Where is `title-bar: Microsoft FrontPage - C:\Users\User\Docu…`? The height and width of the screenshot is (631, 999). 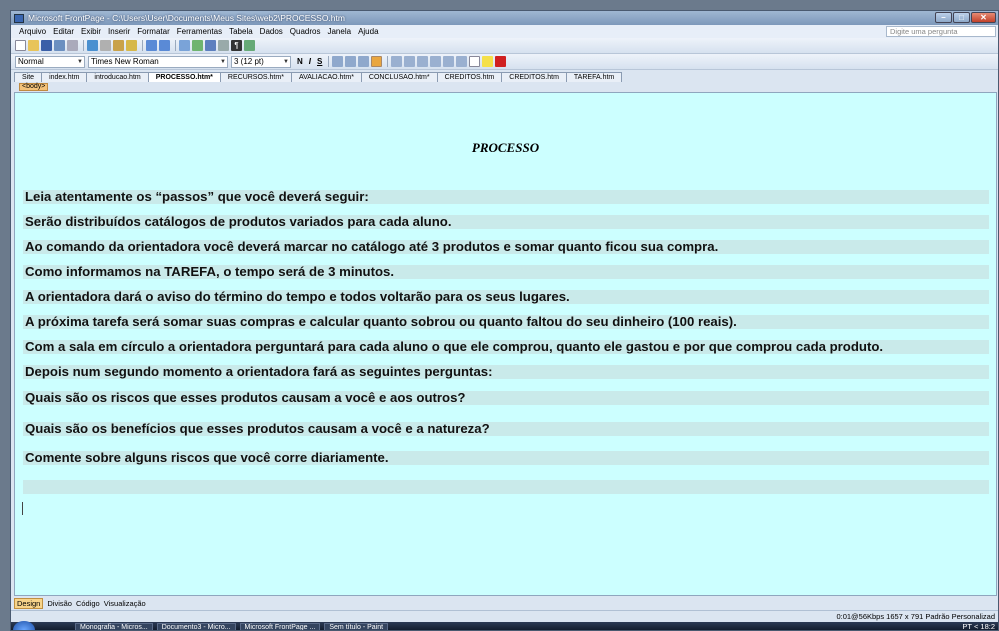 title-bar: Microsoft FrontPage - C:\Users\User\Docu… is located at coordinates (504, 18).